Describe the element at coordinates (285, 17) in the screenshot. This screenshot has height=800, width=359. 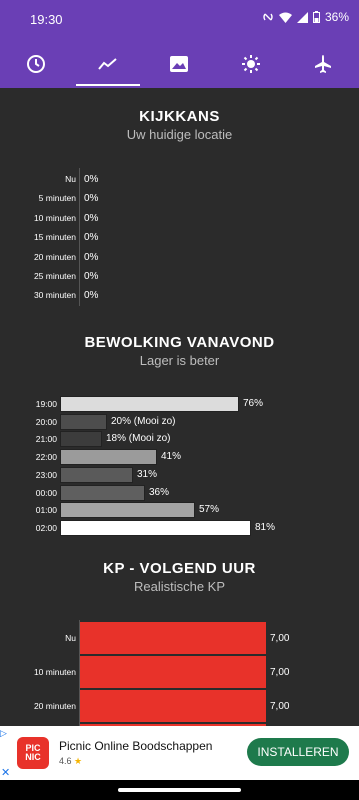
I see `wifi-icon` at that location.